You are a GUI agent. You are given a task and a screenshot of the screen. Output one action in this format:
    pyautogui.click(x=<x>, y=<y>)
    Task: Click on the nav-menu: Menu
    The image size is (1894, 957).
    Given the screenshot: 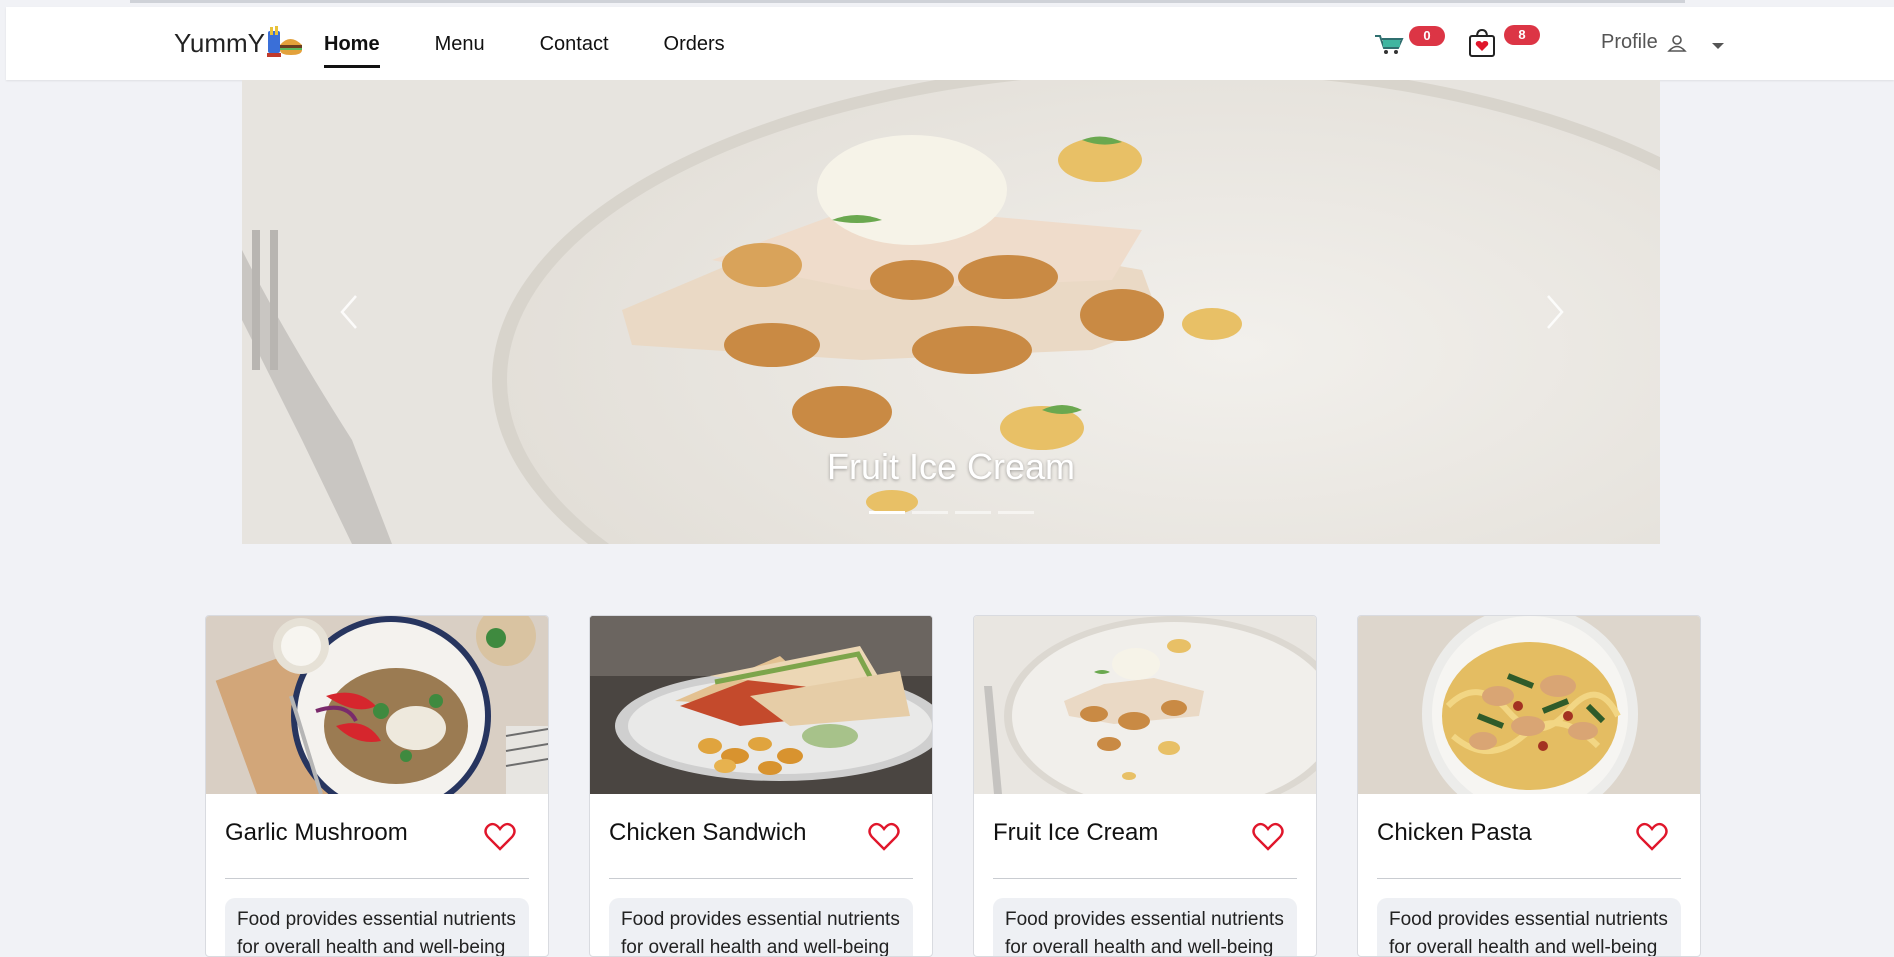 What is the action you would take?
    pyautogui.click(x=460, y=50)
    